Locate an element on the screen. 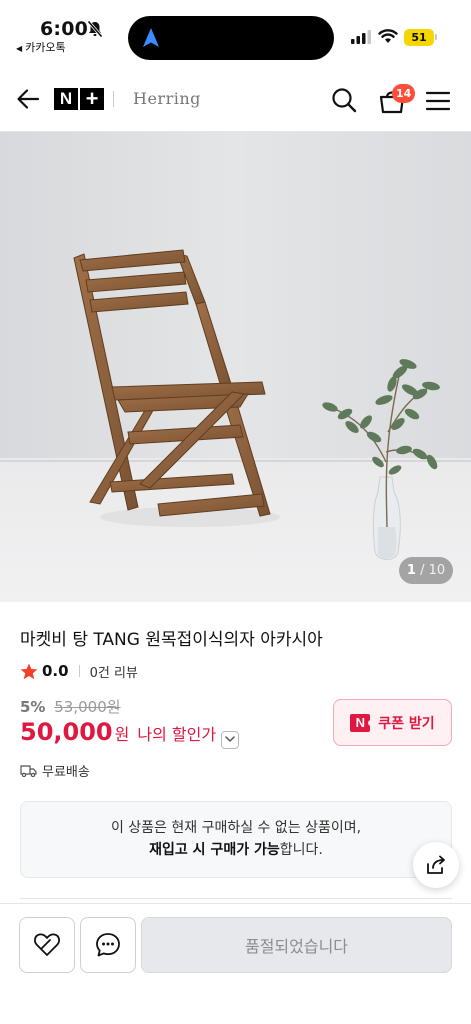  image-page-indicator: 1 / 10 is located at coordinates (426, 570).